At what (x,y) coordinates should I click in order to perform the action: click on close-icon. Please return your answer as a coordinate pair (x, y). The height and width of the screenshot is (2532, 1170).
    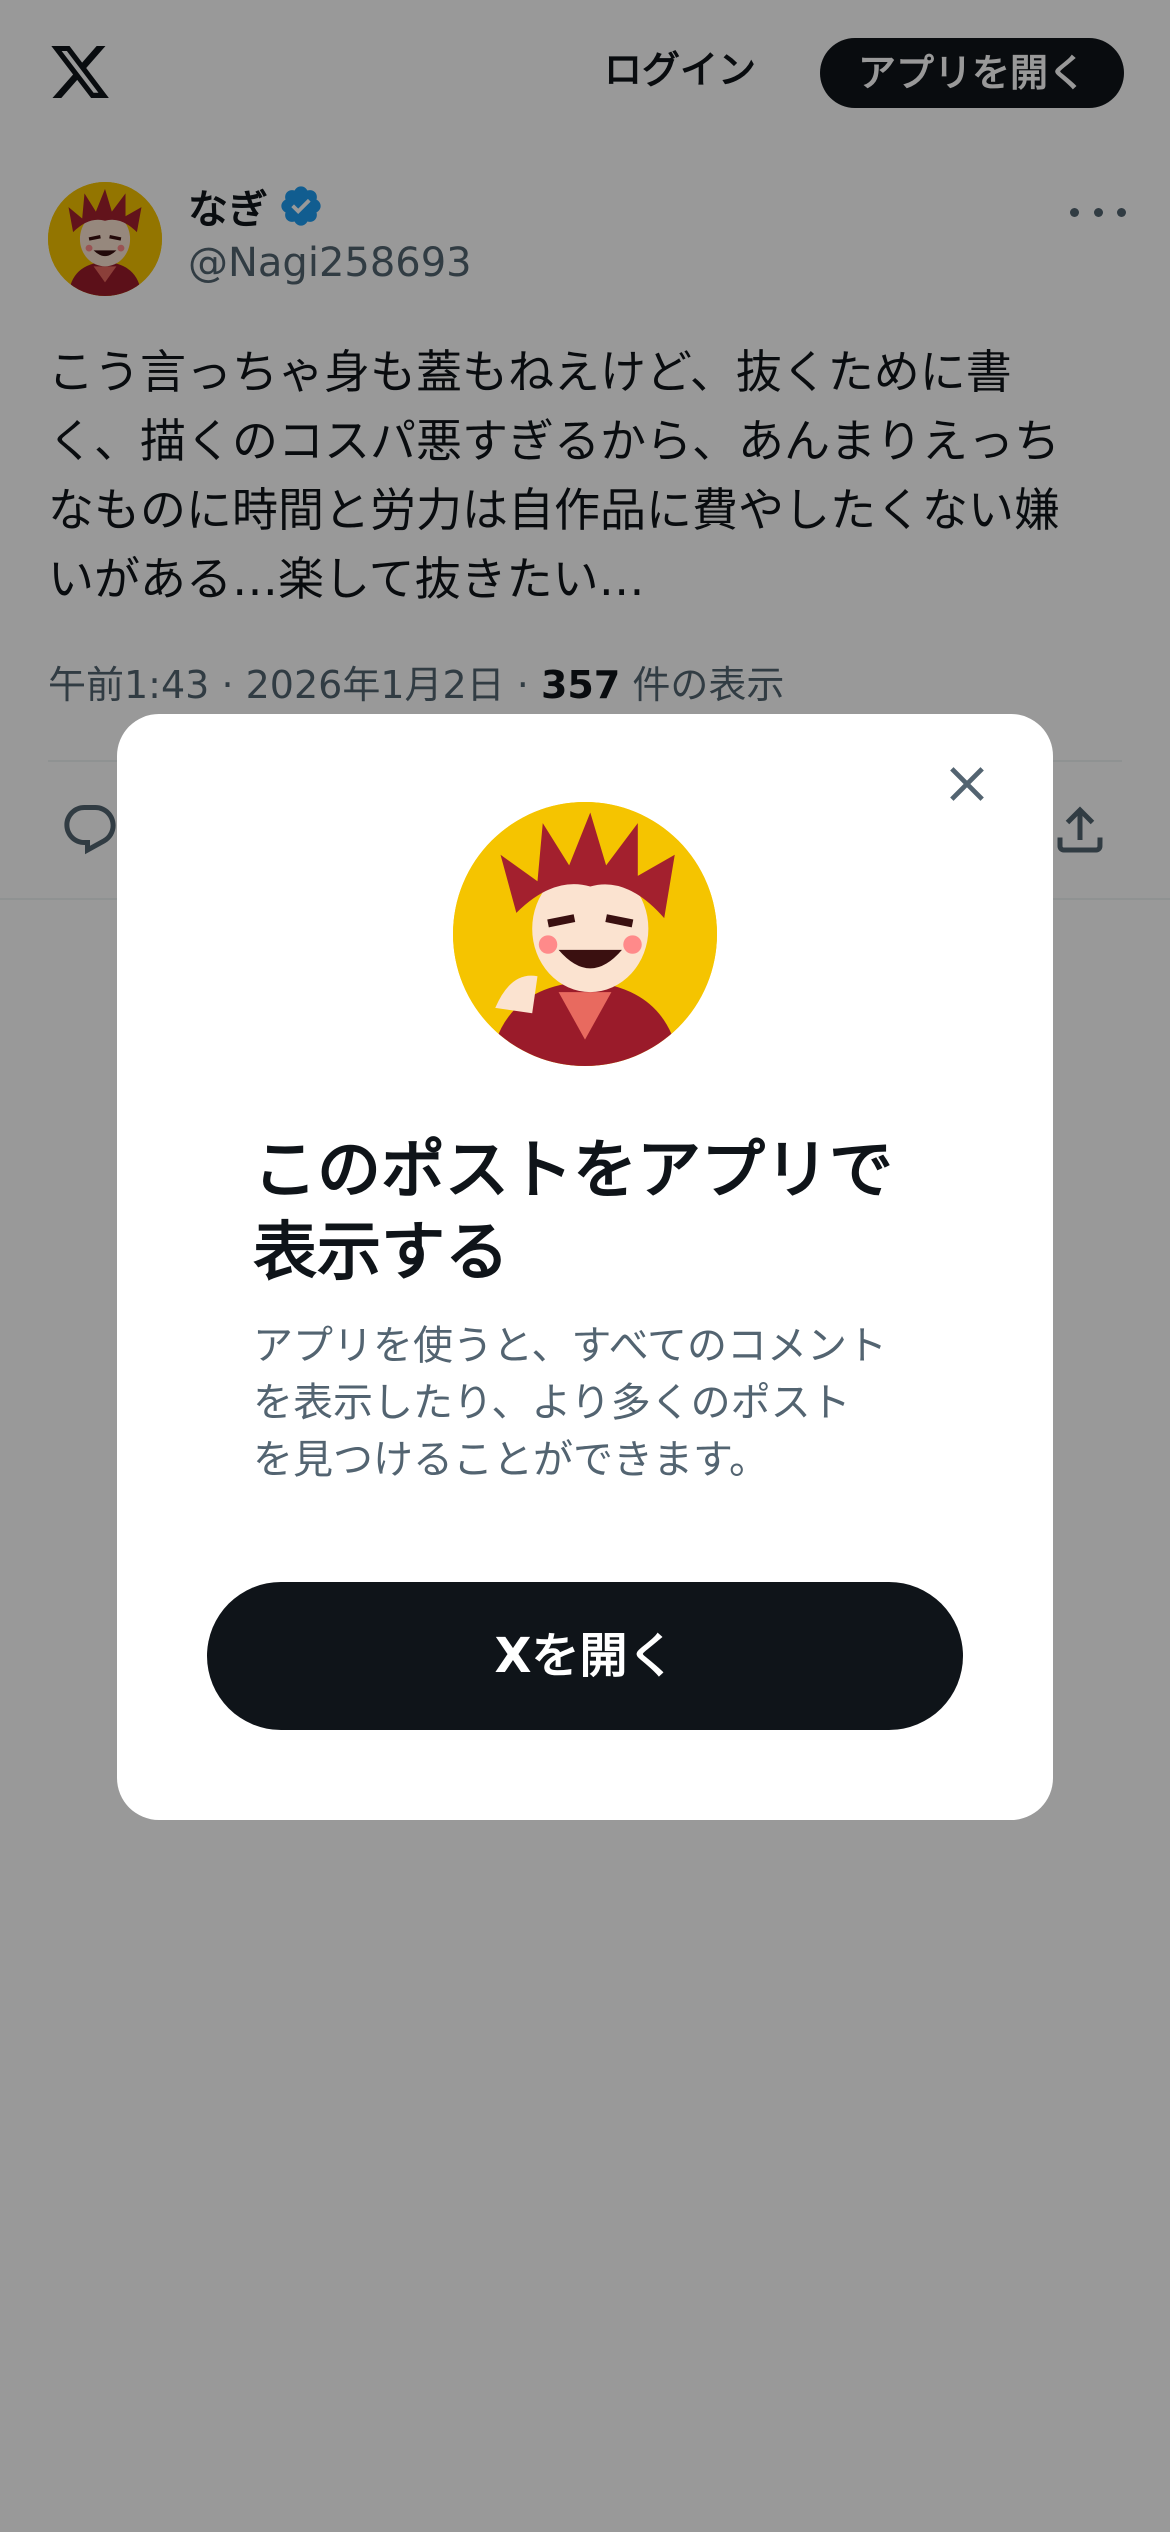
    Looking at the image, I should click on (967, 784).